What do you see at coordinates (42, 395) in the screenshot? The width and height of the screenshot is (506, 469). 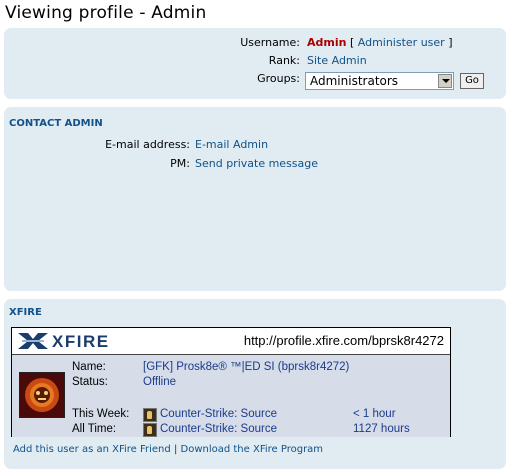 I see `avatar` at bounding box center [42, 395].